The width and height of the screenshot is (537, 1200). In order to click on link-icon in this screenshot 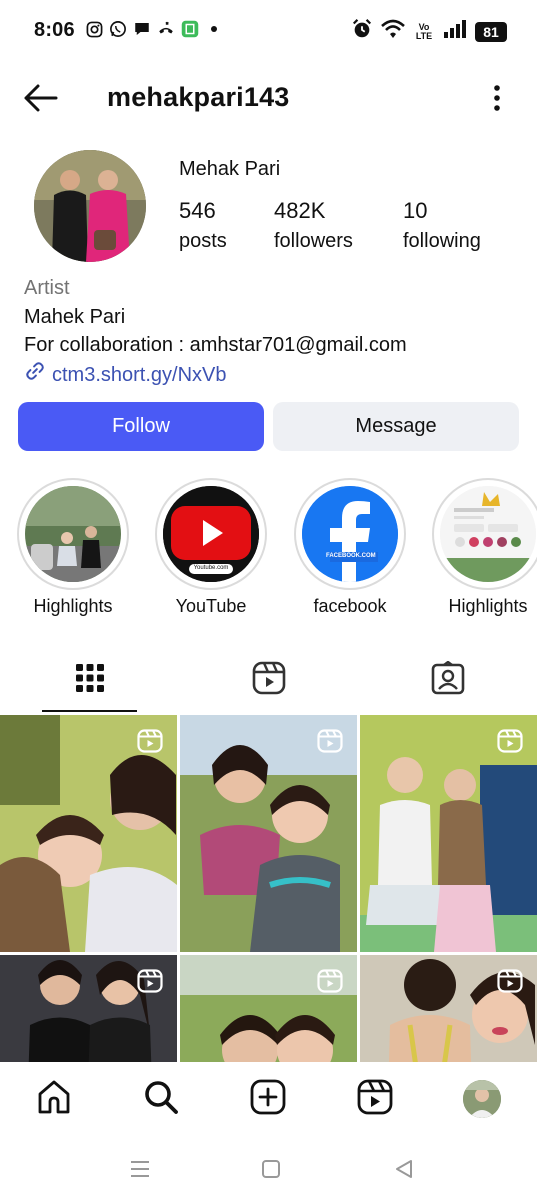, I will do `click(35, 375)`.